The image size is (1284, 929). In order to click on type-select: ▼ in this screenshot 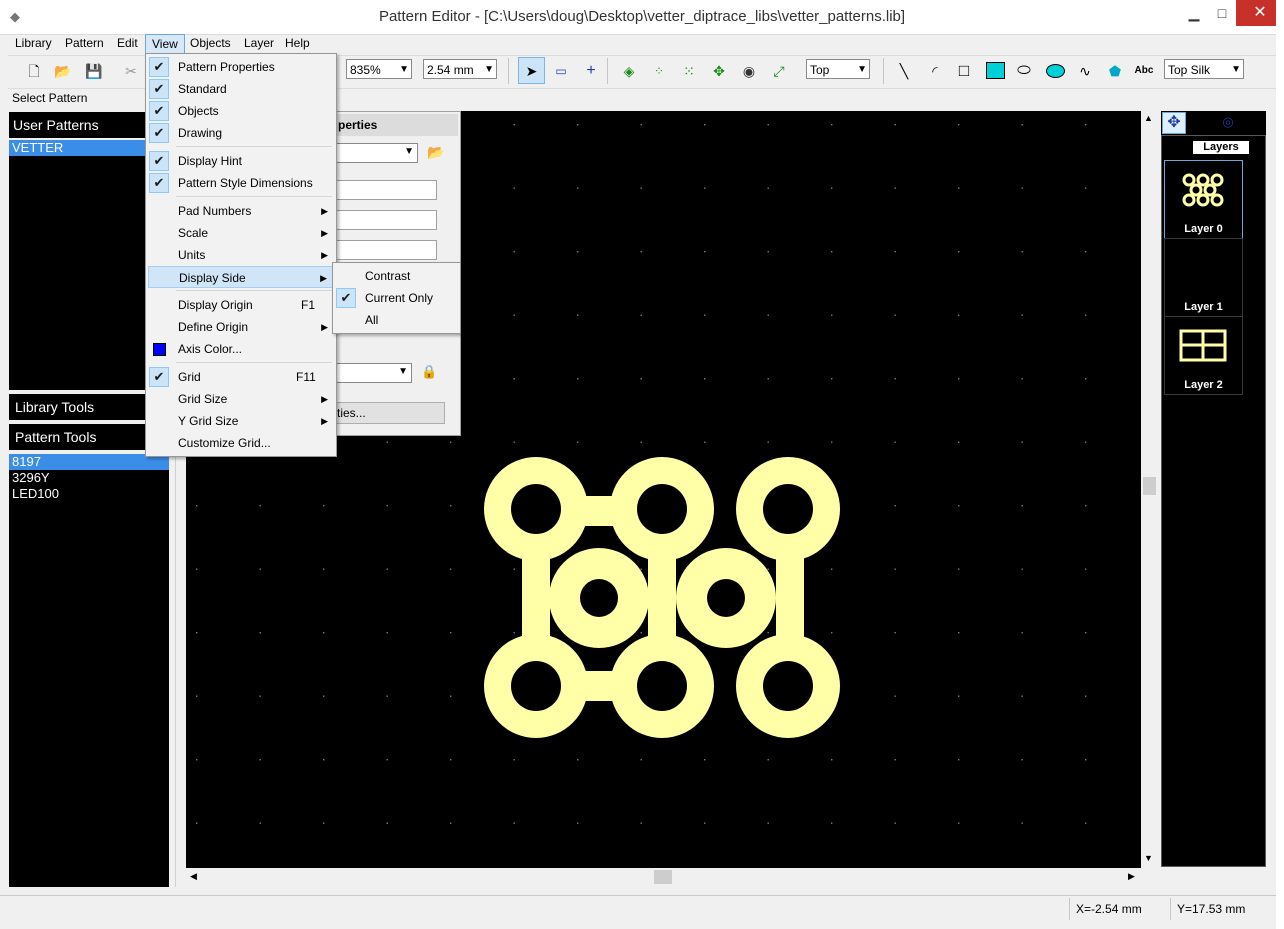, I will do `click(374, 373)`.